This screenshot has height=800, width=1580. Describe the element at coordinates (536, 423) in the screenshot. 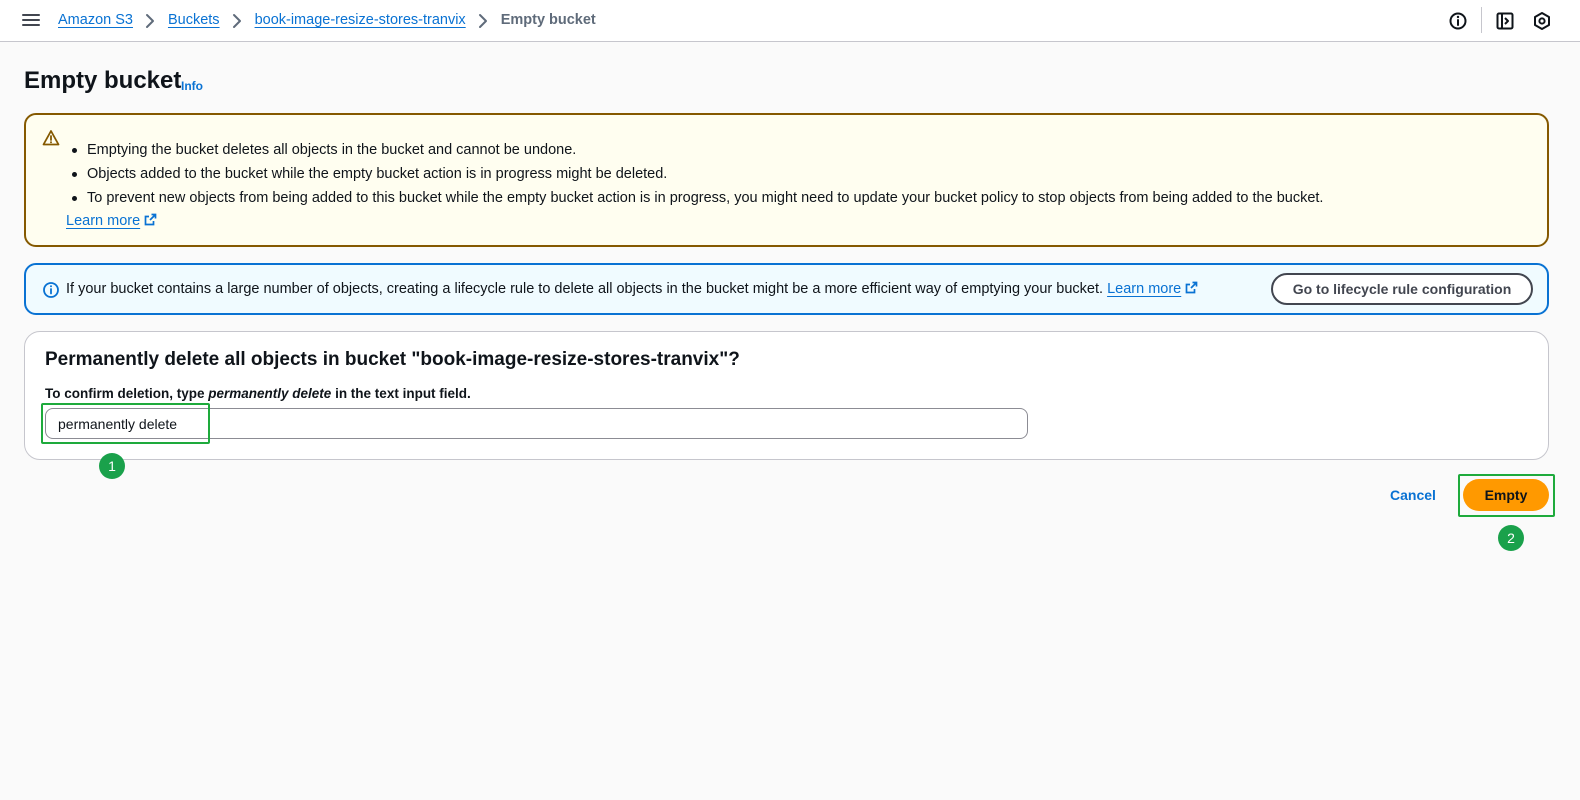

I see `confirm-deletion-input` at that location.